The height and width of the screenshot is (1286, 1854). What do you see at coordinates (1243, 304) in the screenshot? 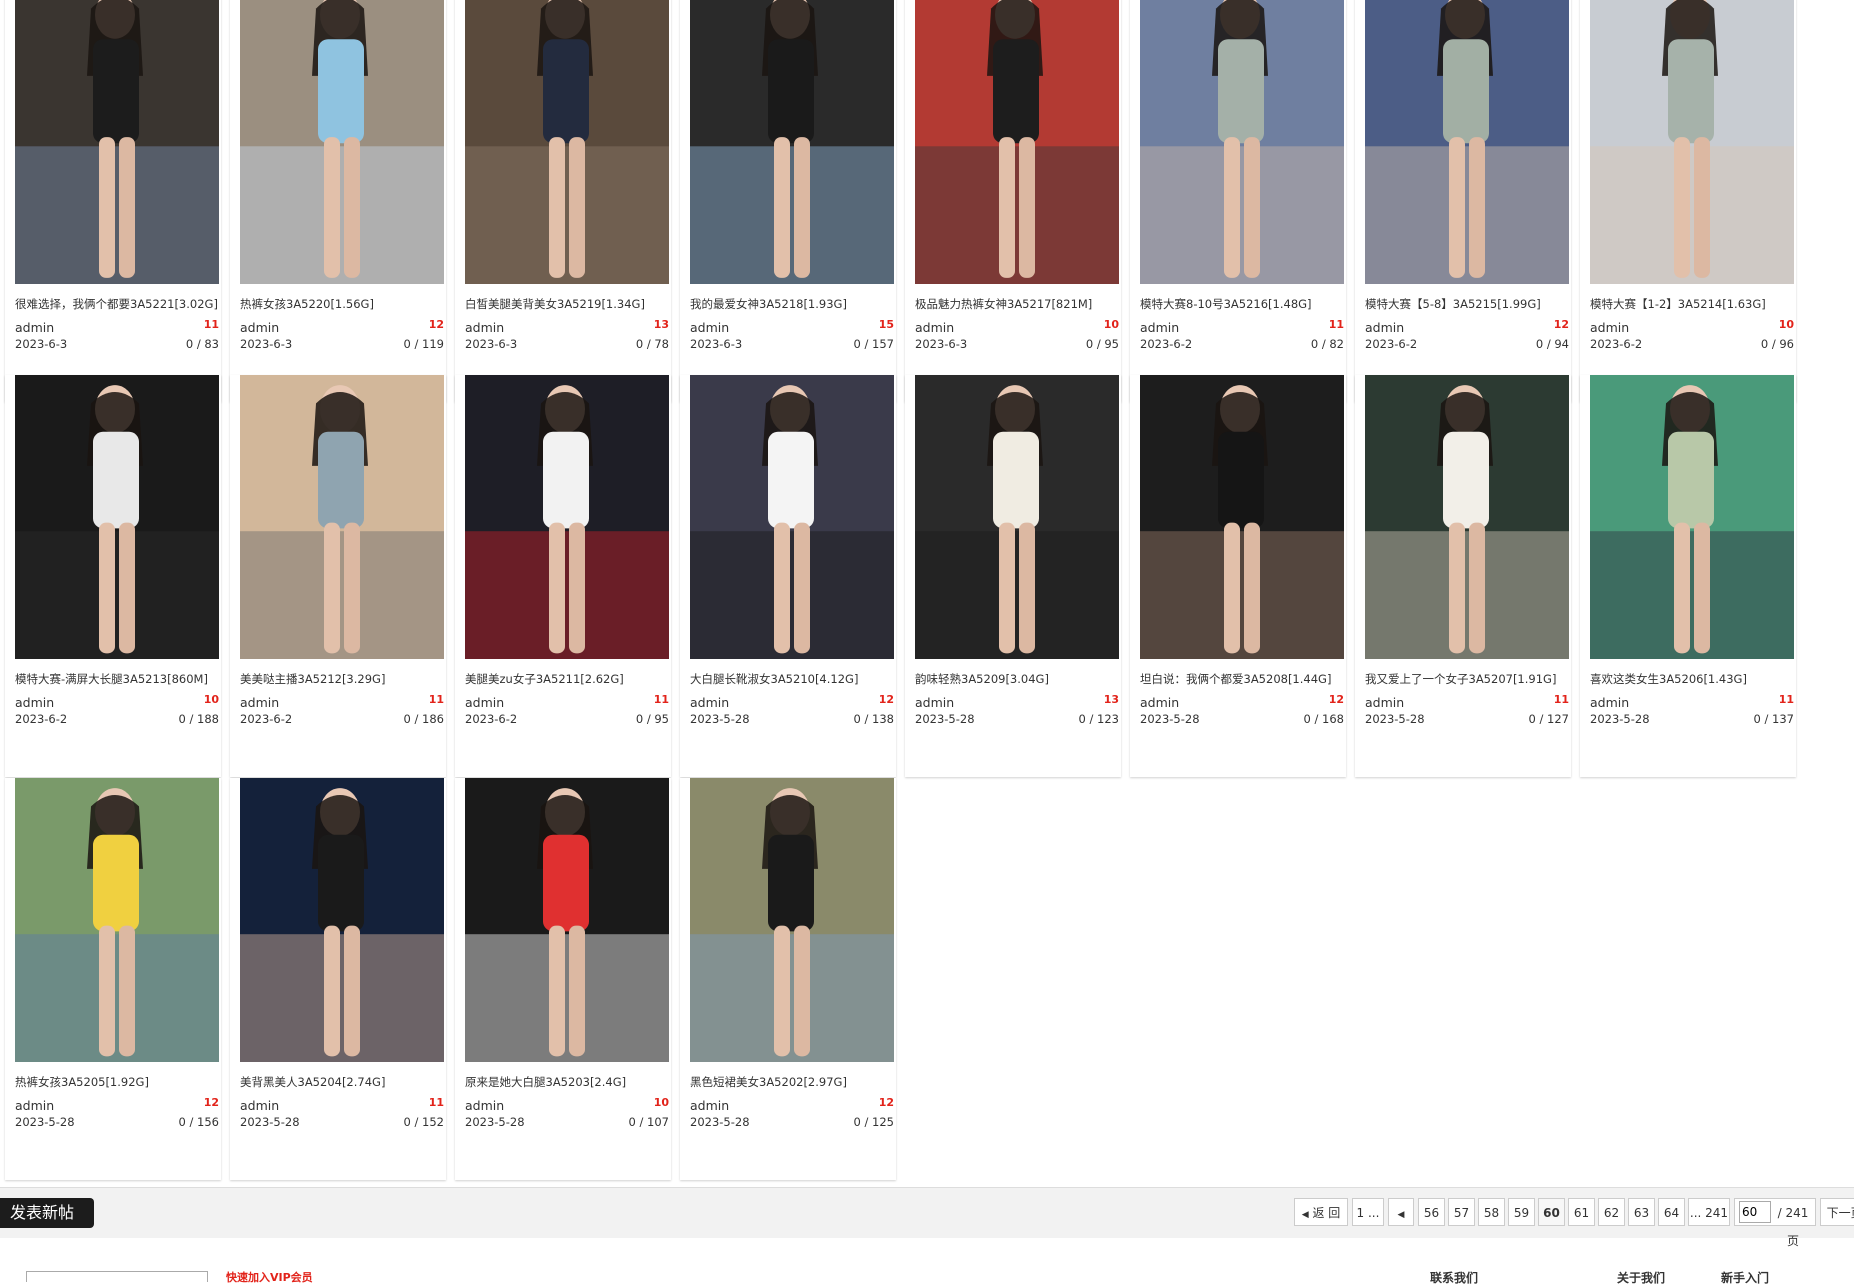
I see `post-title-link: 模特大赛8-10号3A5216[1.48G]` at bounding box center [1243, 304].